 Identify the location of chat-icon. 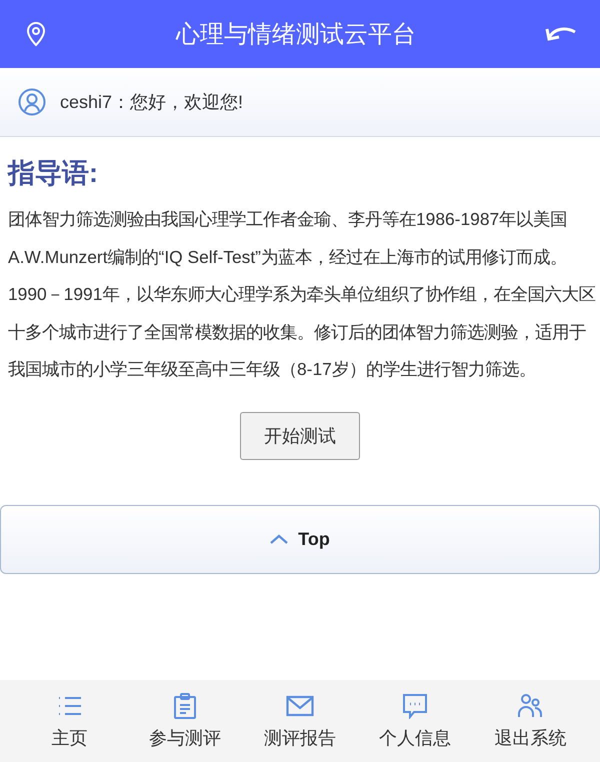
(415, 706).